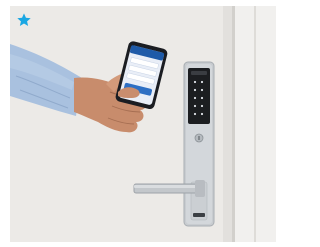  I want to click on door-frame-edge, so click(228, 124).